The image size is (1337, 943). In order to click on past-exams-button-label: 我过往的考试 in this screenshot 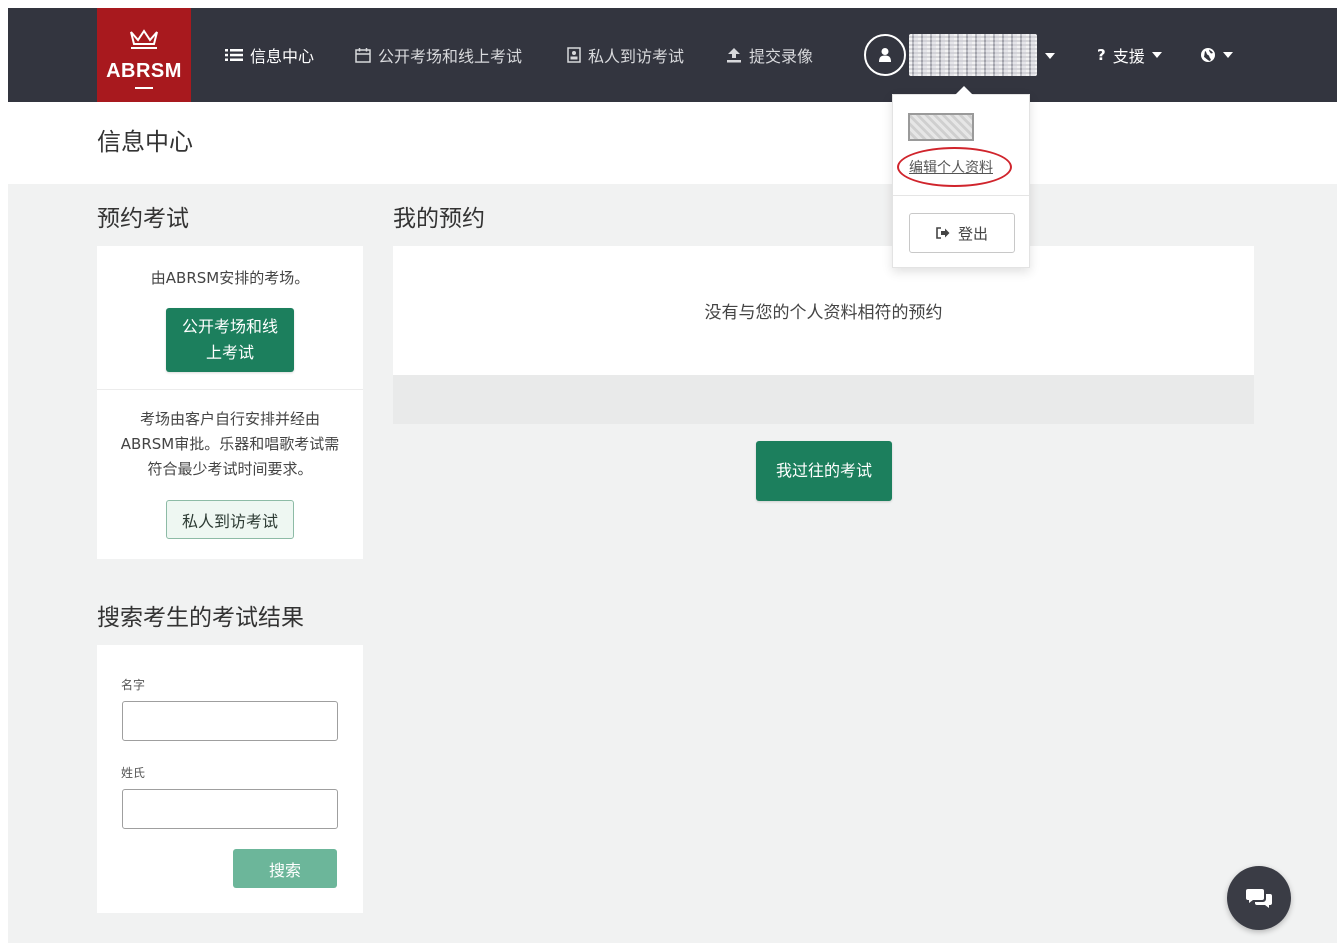, I will do `click(823, 470)`.